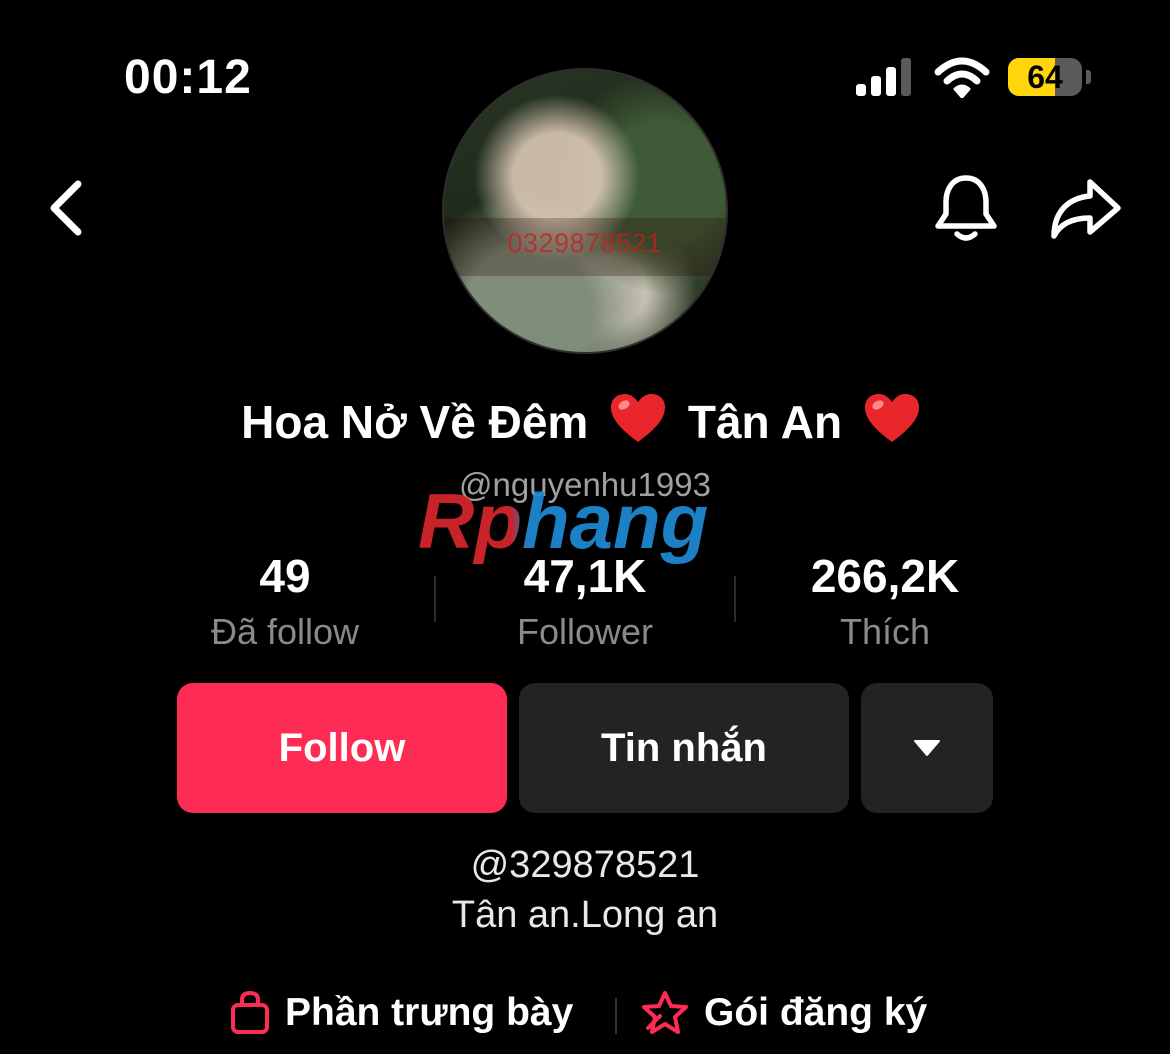  I want to click on battery-indicator: 64, so click(1050, 78).